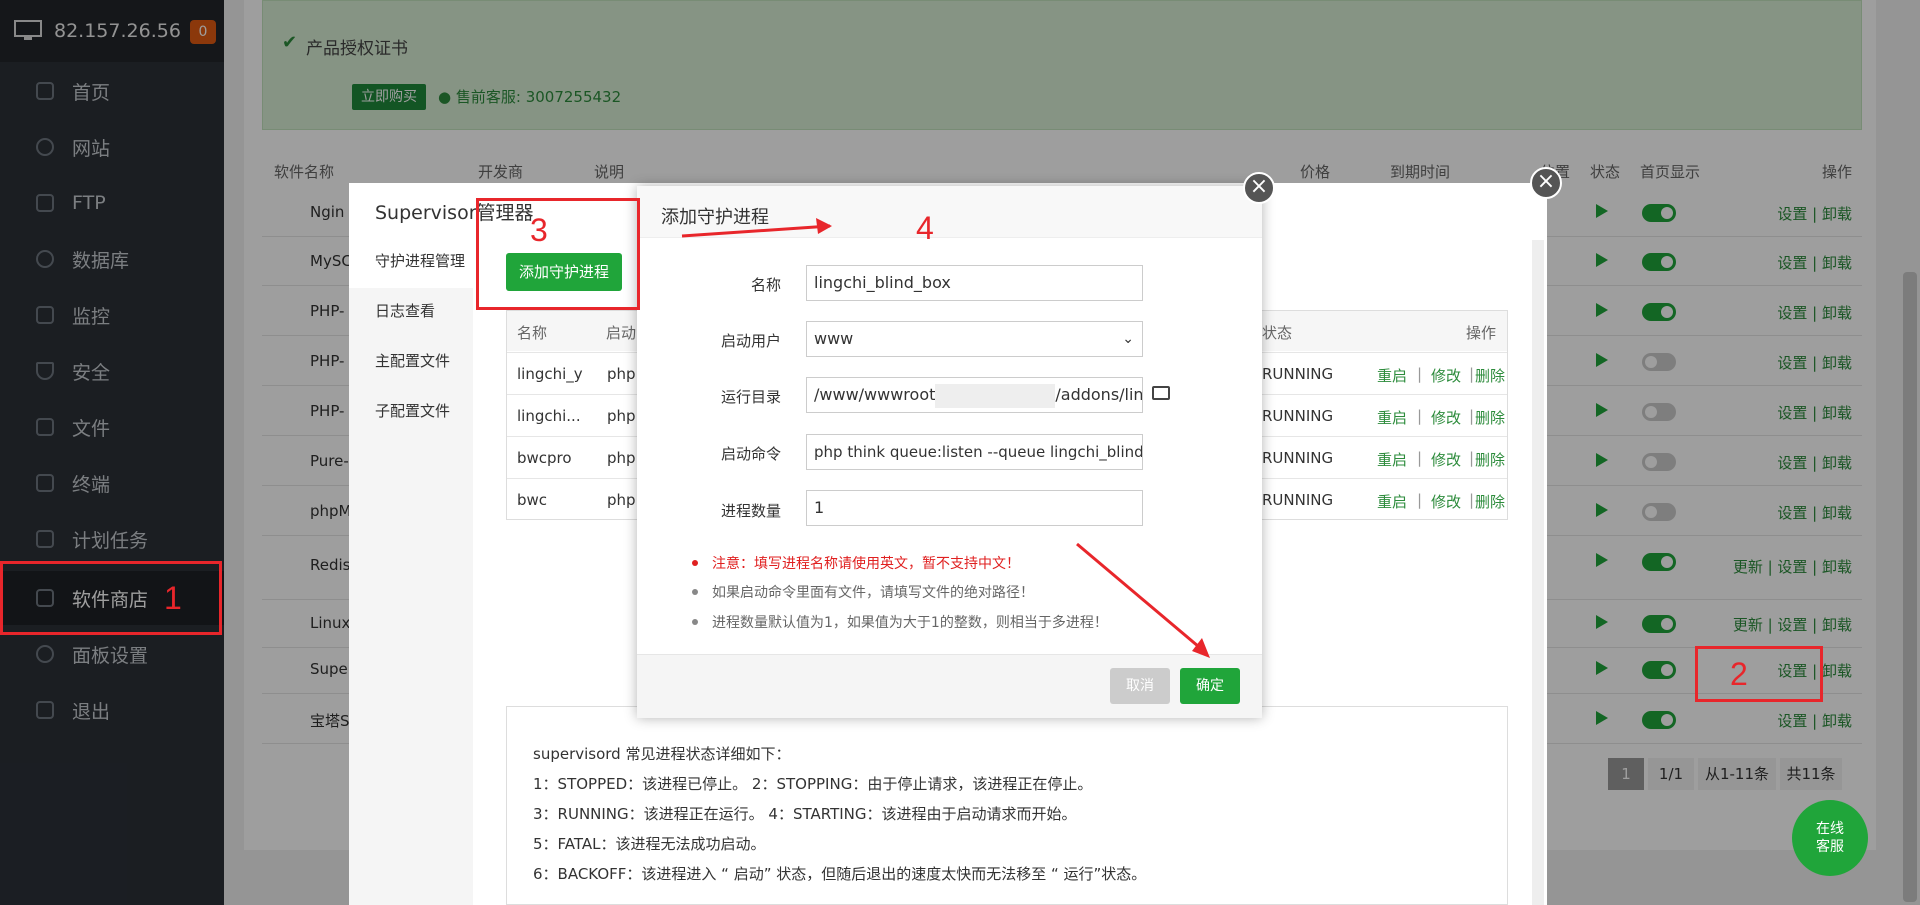 The width and height of the screenshot is (1920, 905). I want to click on chat-label: 在线客服, so click(1830, 838).